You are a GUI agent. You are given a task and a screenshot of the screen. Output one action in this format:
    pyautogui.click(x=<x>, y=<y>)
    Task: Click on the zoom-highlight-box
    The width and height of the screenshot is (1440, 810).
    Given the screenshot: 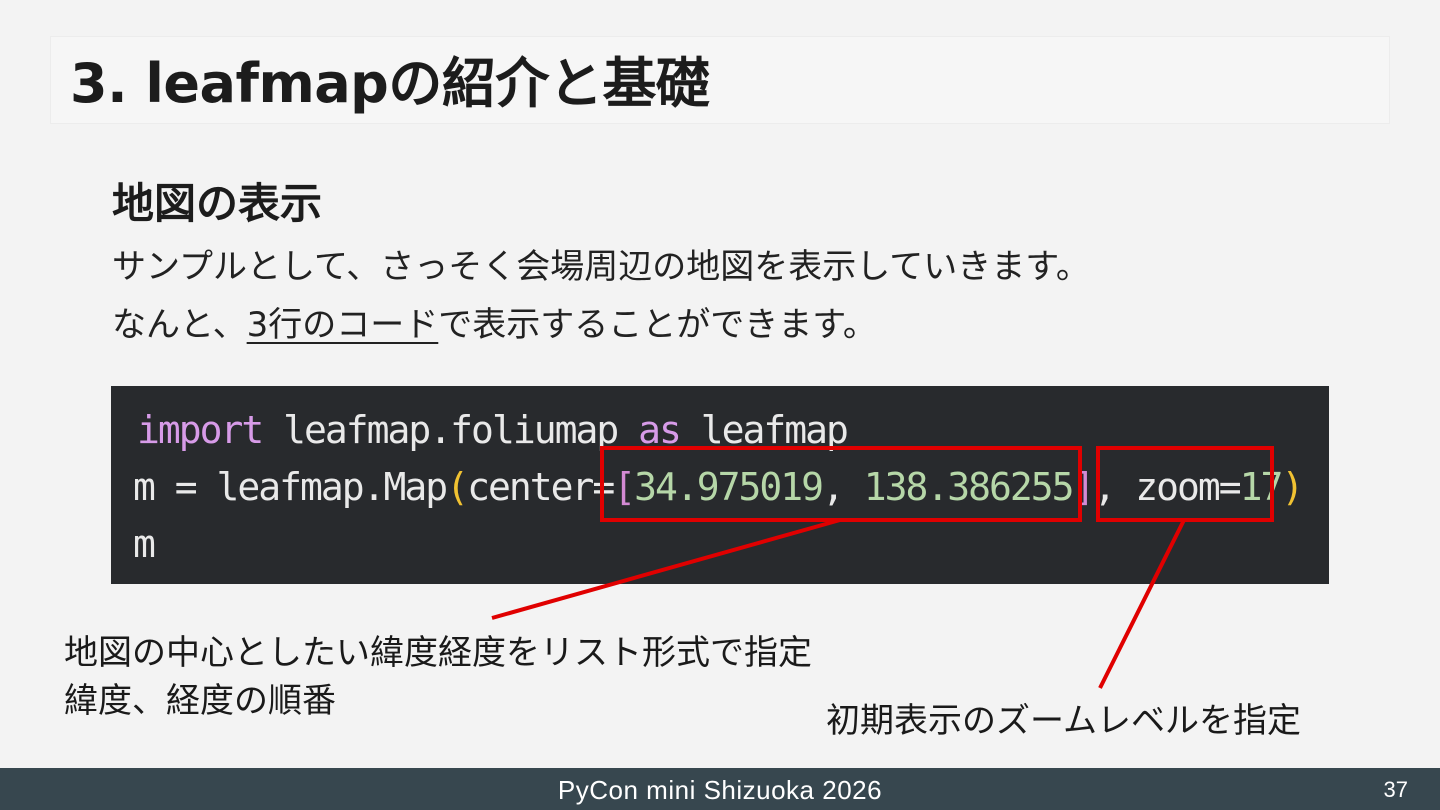 What is the action you would take?
    pyautogui.click(x=1185, y=484)
    